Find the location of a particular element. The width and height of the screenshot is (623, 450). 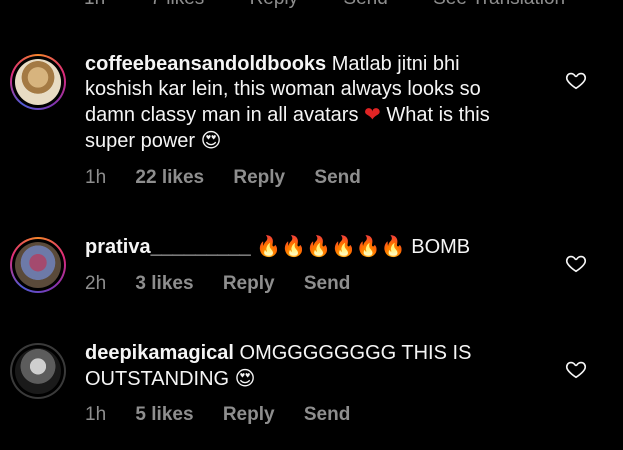

previous-see-translation-button: See Translation is located at coordinates (499, 4).